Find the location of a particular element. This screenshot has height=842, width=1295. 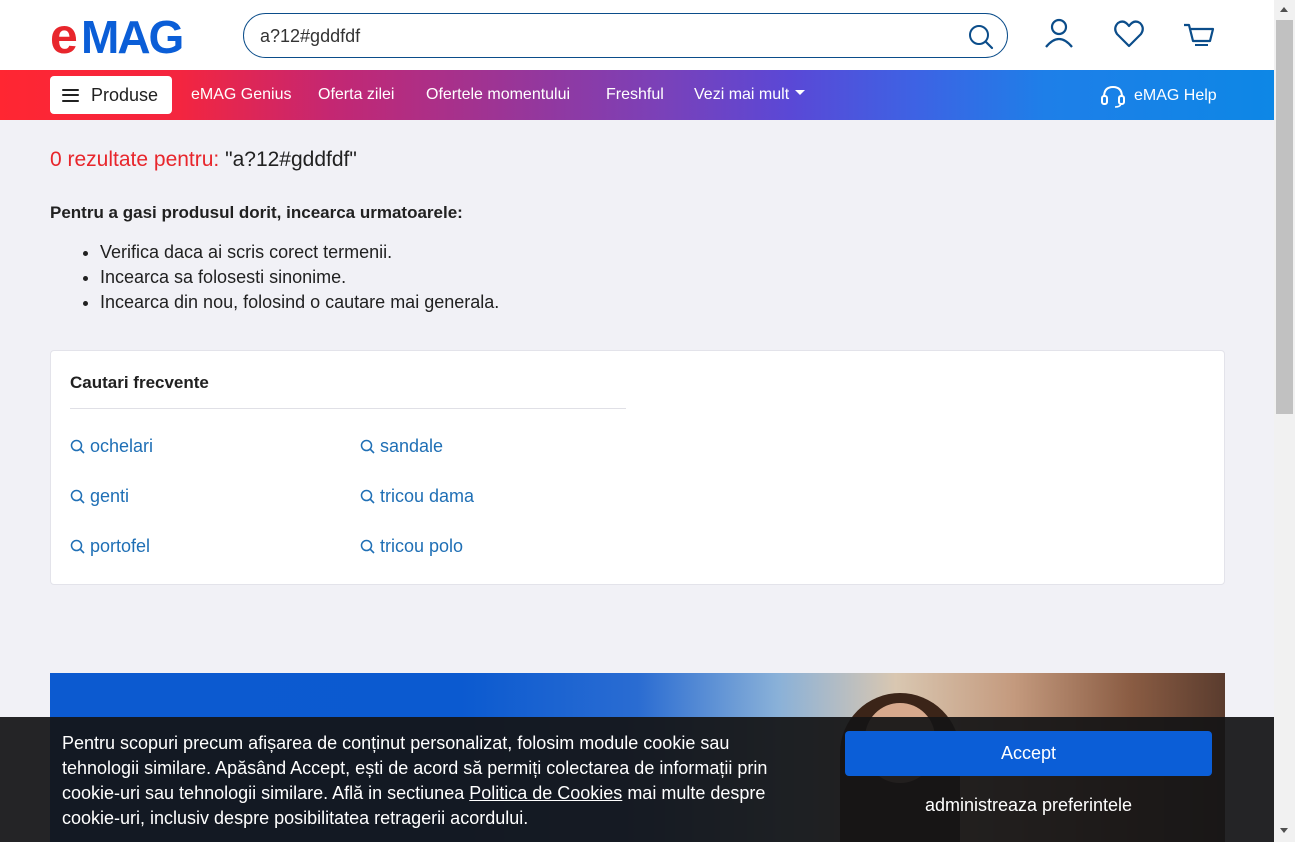

scrollbar-thumb is located at coordinates (1284, 217).